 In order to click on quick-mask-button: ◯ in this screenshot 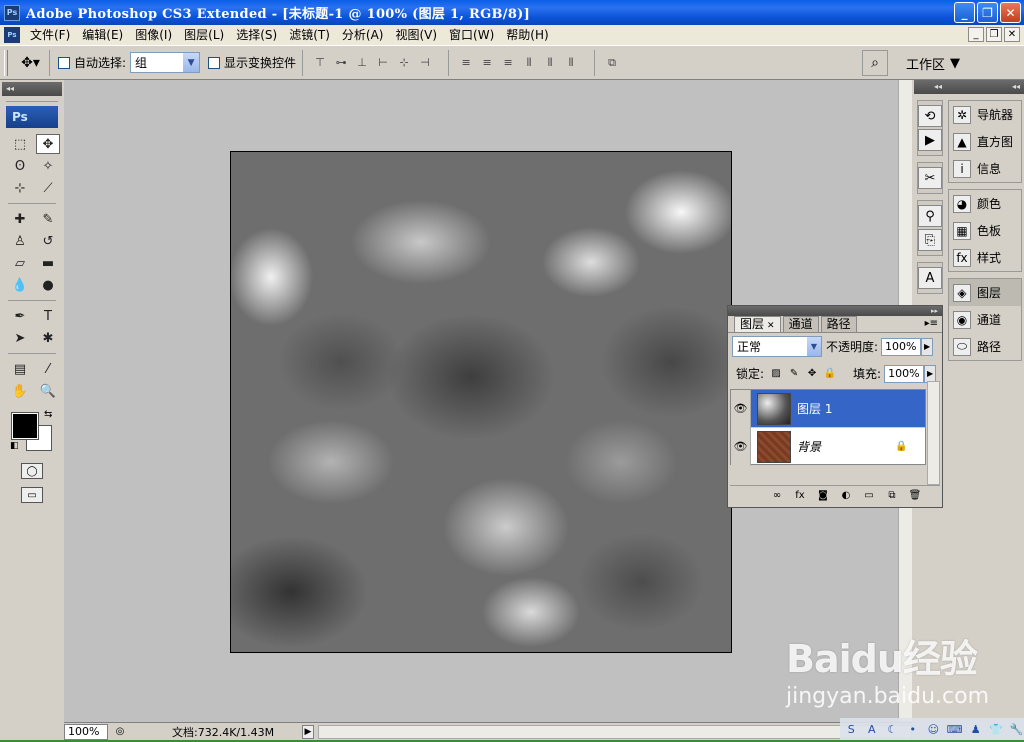, I will do `click(32, 471)`.